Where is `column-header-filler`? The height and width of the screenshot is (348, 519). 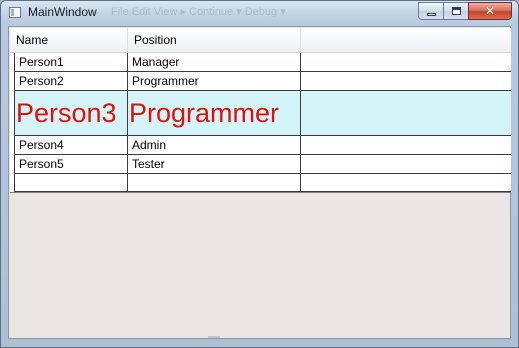 column-header-filler is located at coordinates (406, 40).